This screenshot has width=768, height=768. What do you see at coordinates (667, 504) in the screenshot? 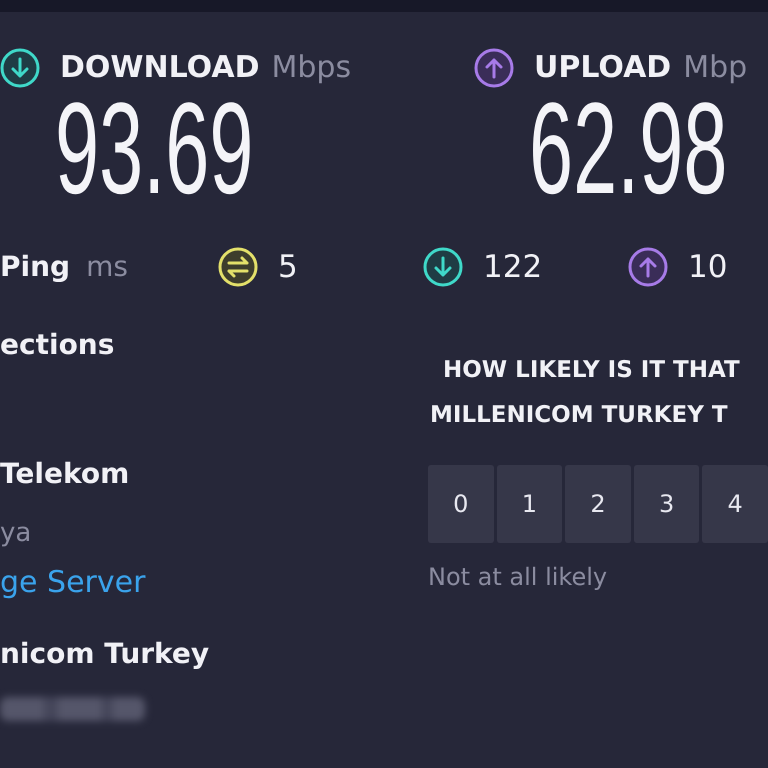
I see `rating-button: 3` at bounding box center [667, 504].